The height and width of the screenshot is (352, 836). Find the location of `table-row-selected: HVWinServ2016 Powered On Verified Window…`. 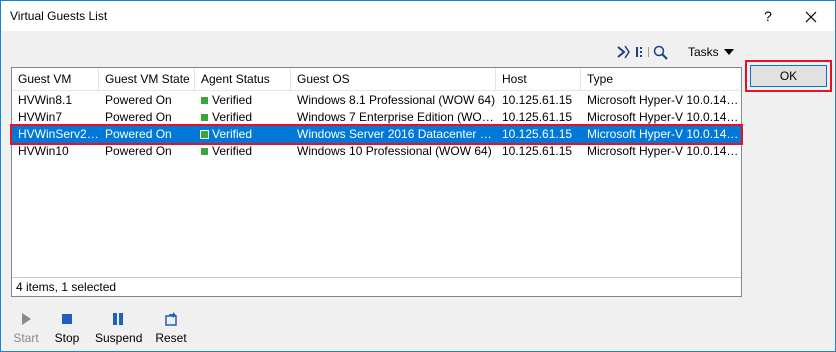

table-row-selected: HVWinServ2016 Powered On Verified Window… is located at coordinates (376, 134).